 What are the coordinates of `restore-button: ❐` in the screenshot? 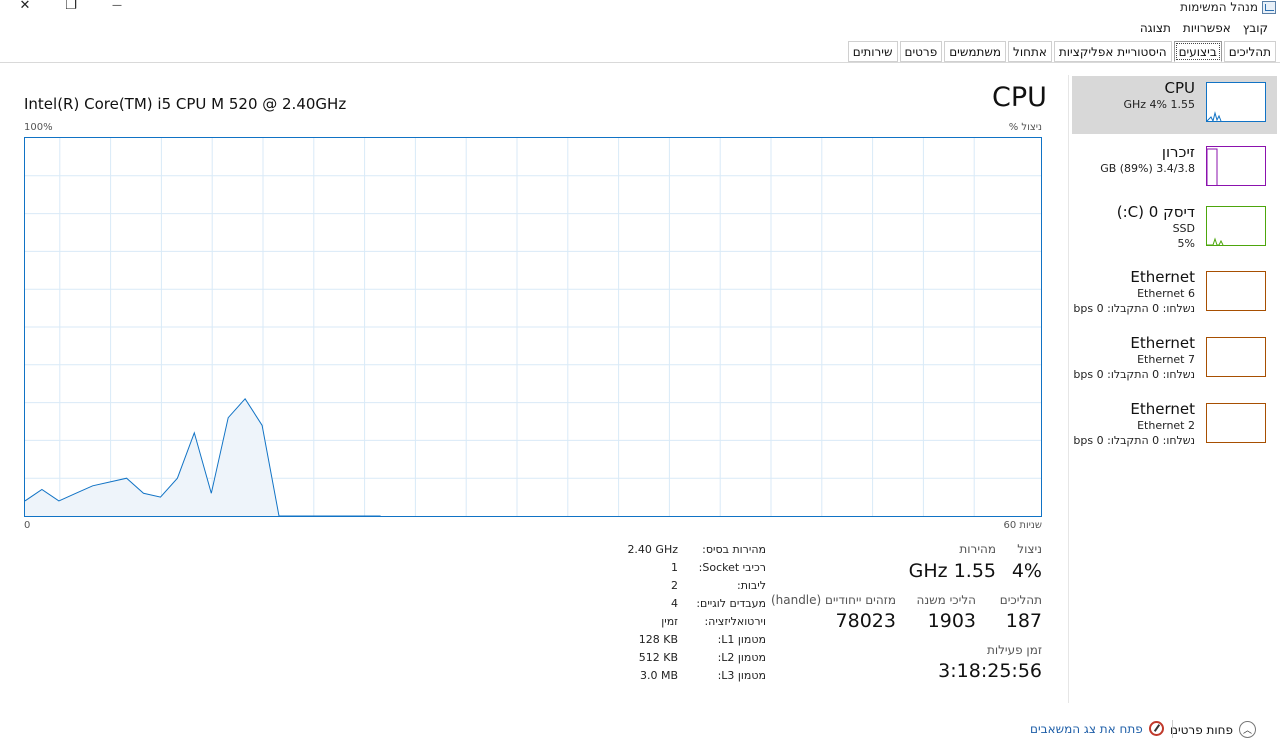 It's located at (71, 6).